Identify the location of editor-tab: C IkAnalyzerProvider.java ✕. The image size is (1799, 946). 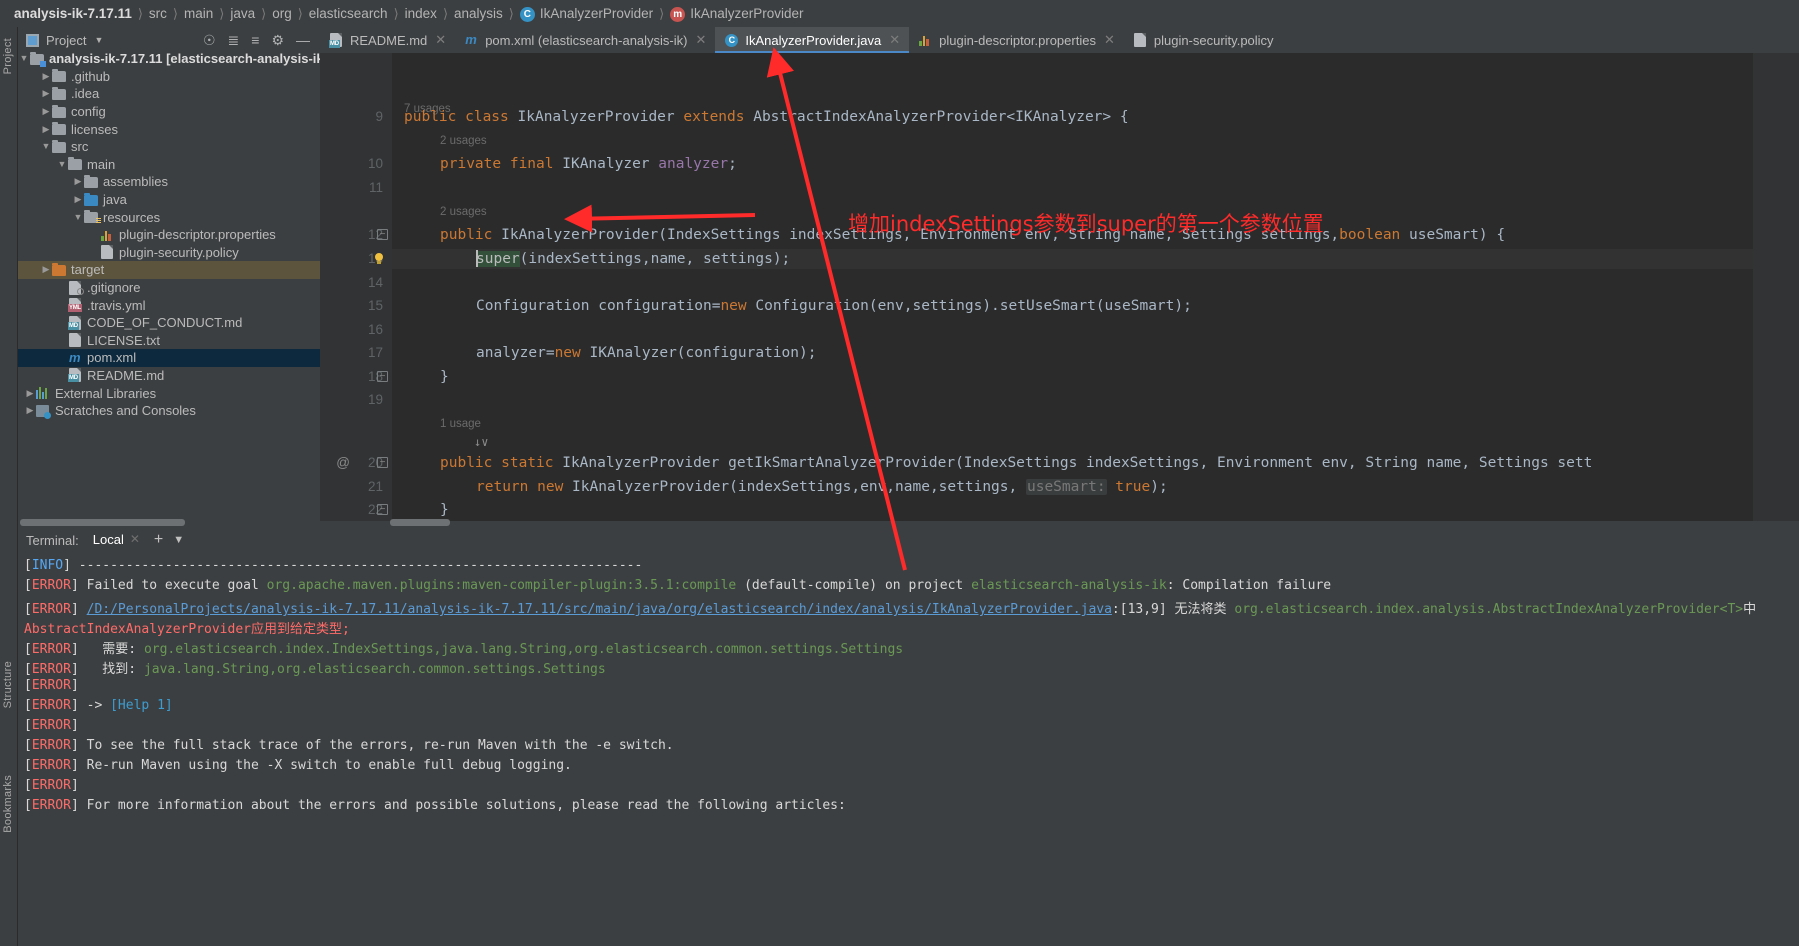
(812, 40).